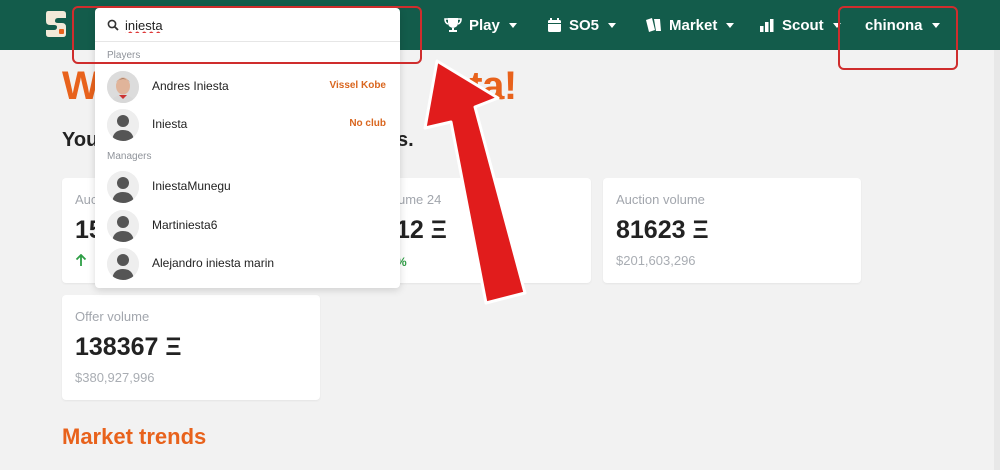  I want to click on player-club: Vissel Kobe, so click(357, 85).